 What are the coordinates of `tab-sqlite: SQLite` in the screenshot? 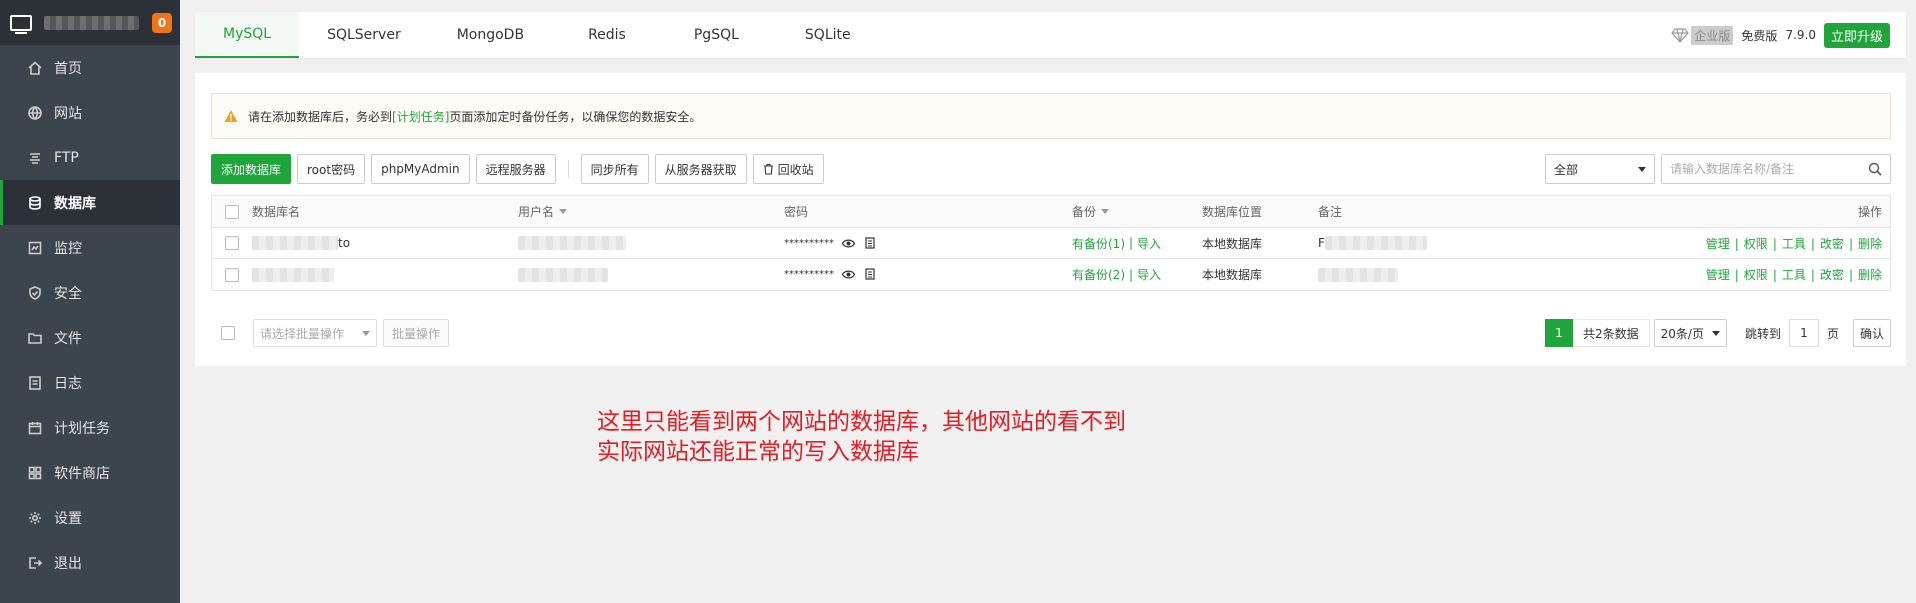 It's located at (828, 35).